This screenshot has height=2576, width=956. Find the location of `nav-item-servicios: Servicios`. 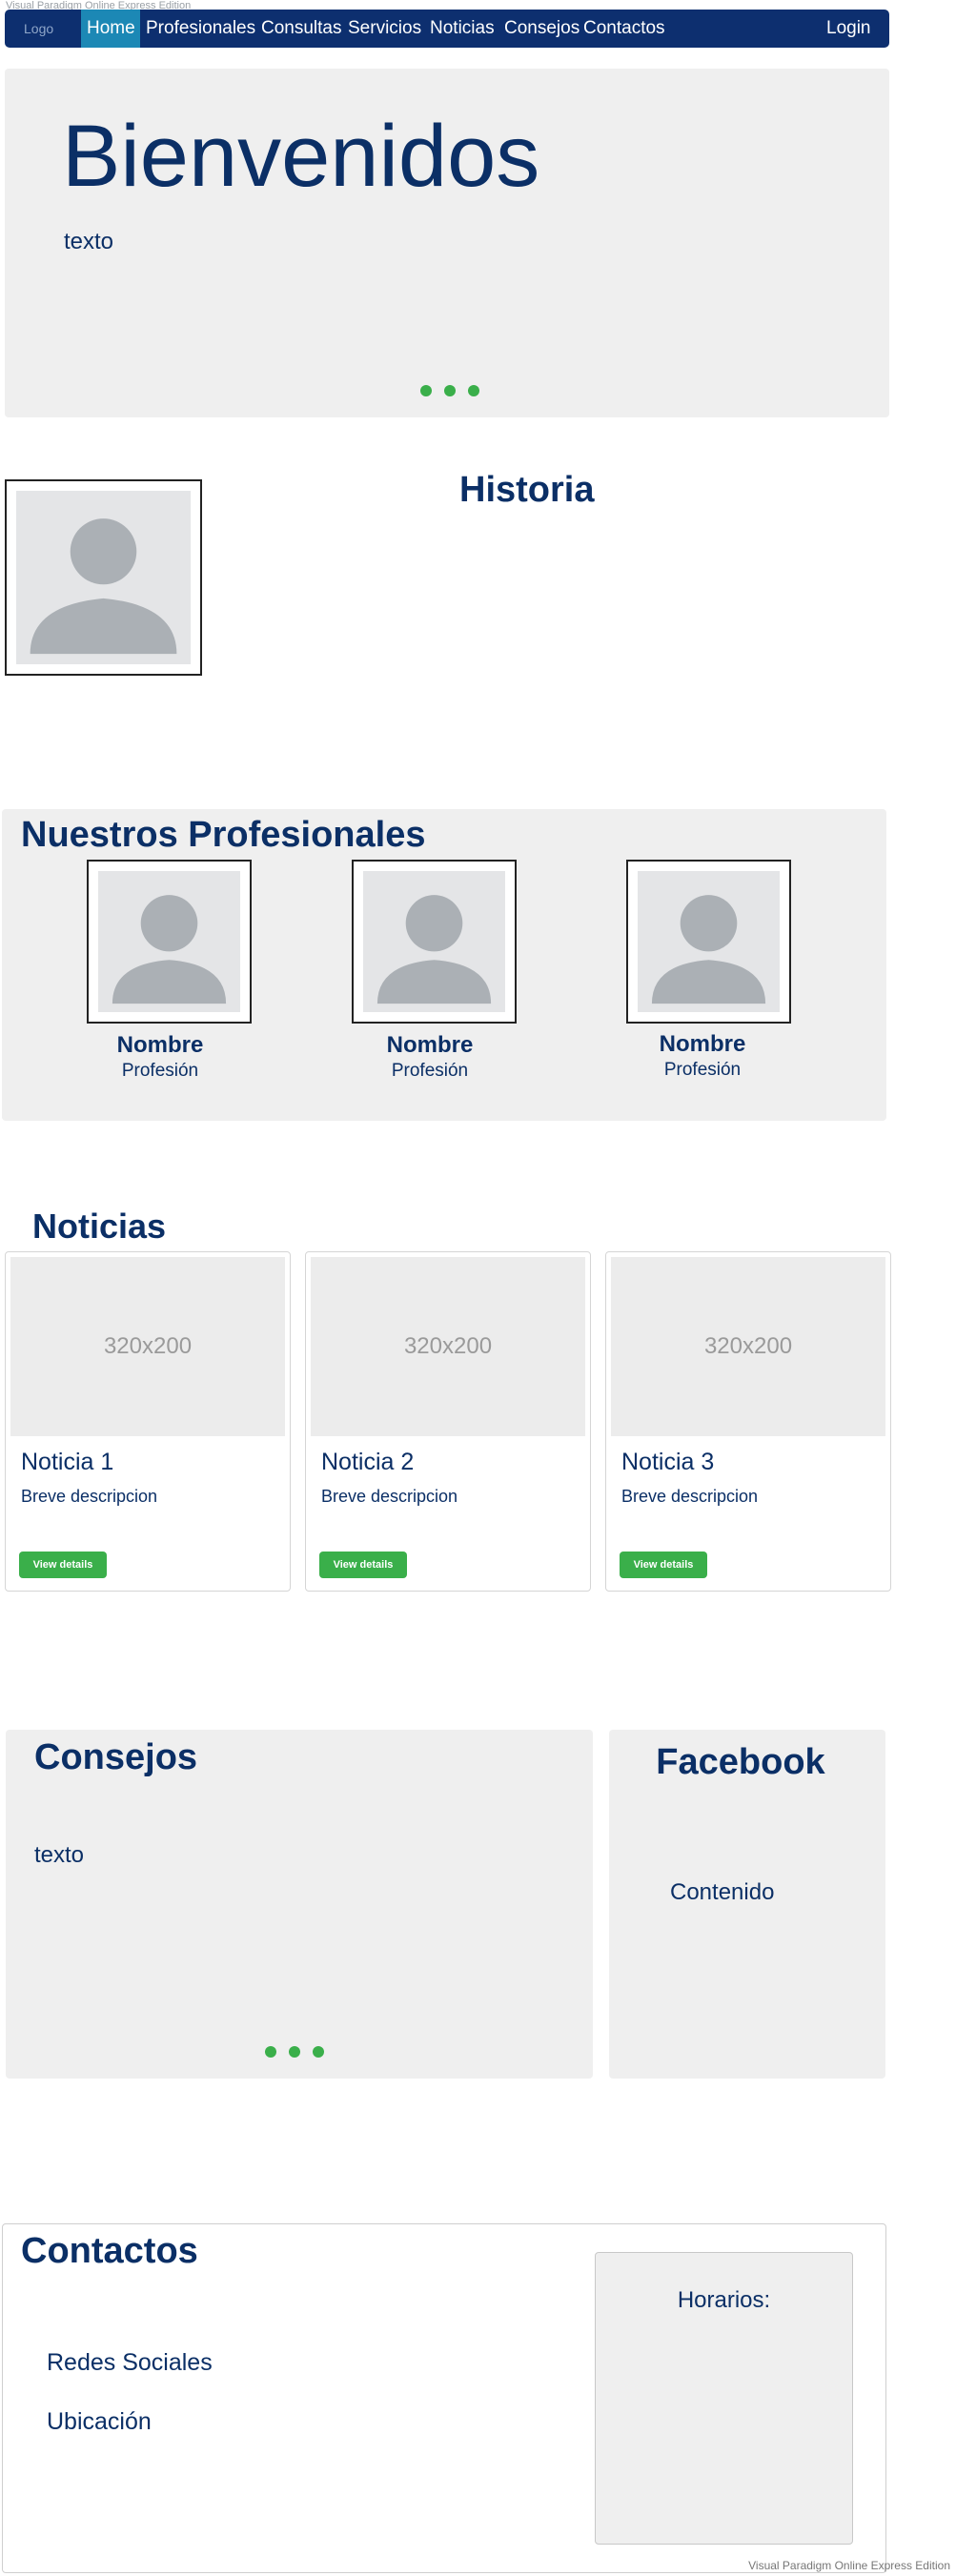

nav-item-servicios: Servicios is located at coordinates (384, 29).